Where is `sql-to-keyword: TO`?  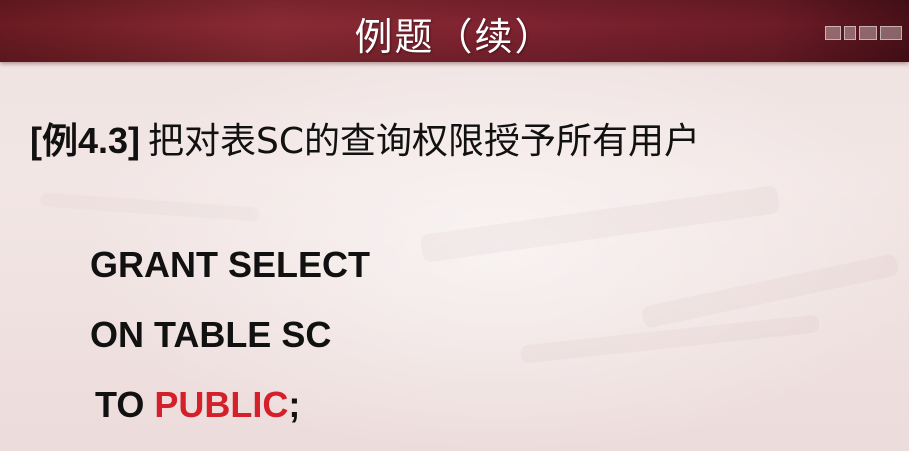 sql-to-keyword: TO is located at coordinates (125, 404).